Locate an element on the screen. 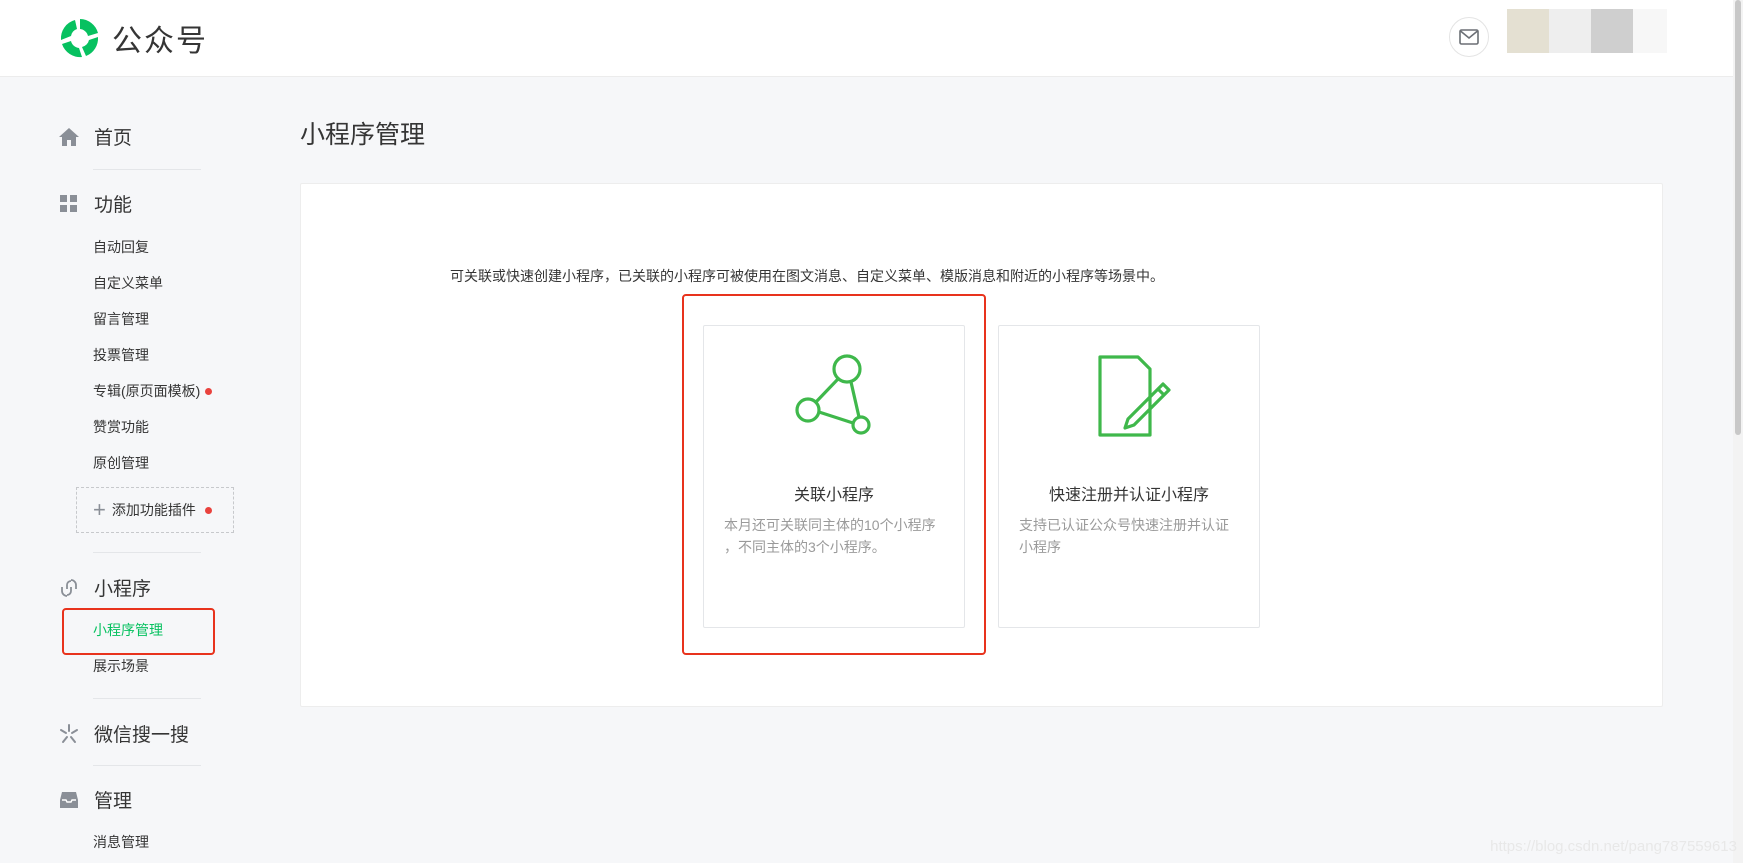  sidebar-item-label: 赞赏功能 is located at coordinates (121, 427).